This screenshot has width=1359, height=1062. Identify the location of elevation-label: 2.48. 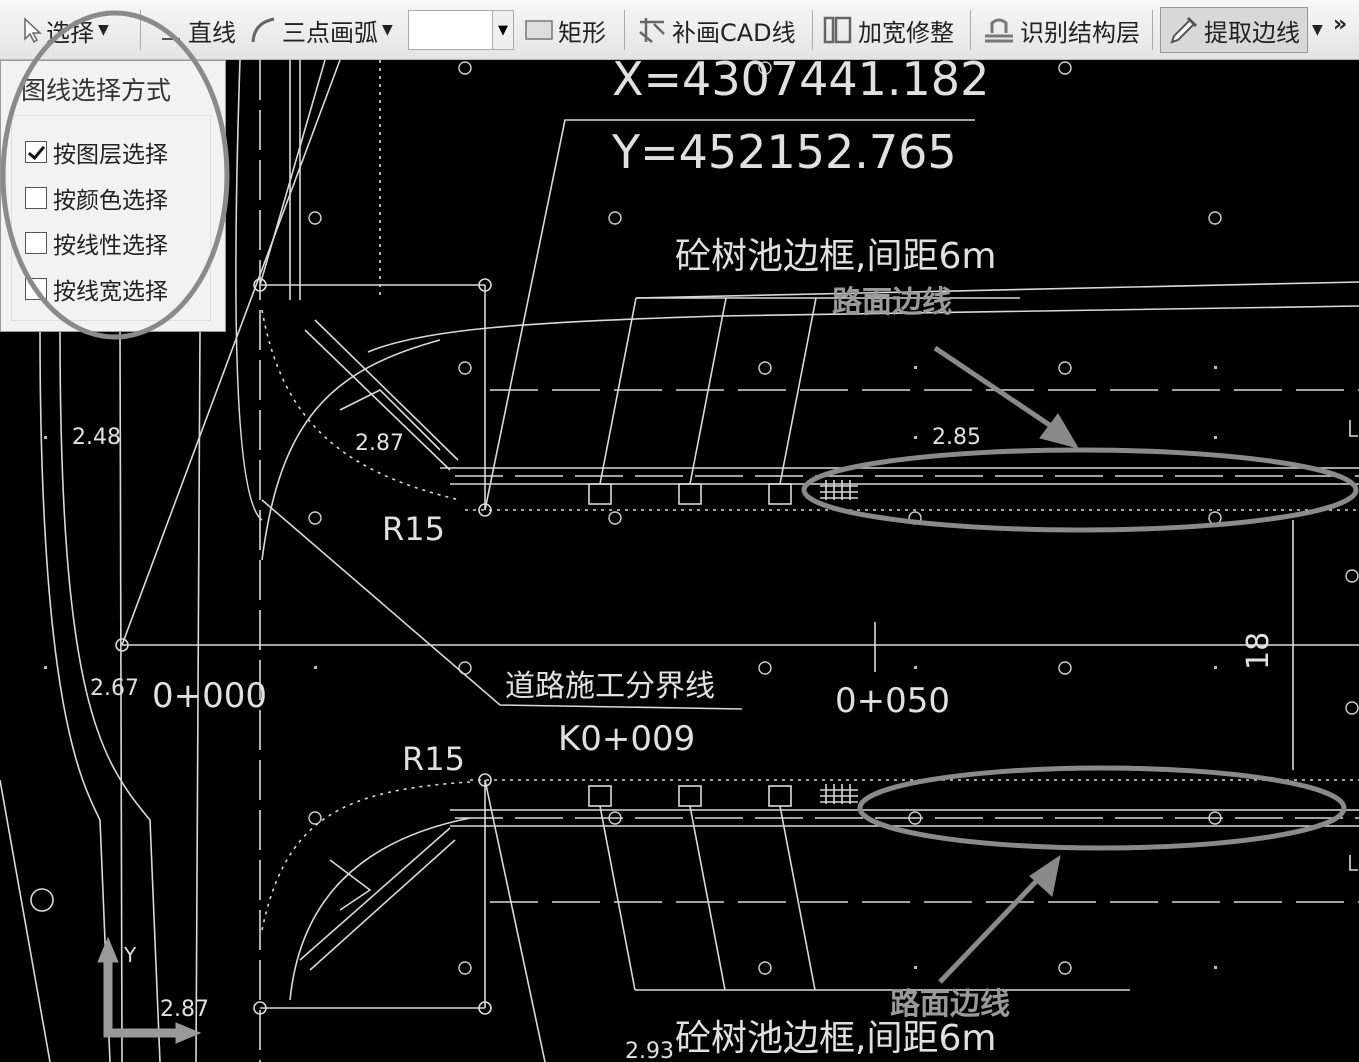
(96, 437).